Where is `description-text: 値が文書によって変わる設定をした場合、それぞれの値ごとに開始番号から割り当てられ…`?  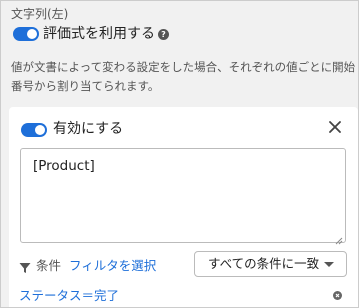 description-text: 値が文書によって変わる設定をした場合、それぞれの値ごとに開始番号から割り当てられ… is located at coordinates (183, 76).